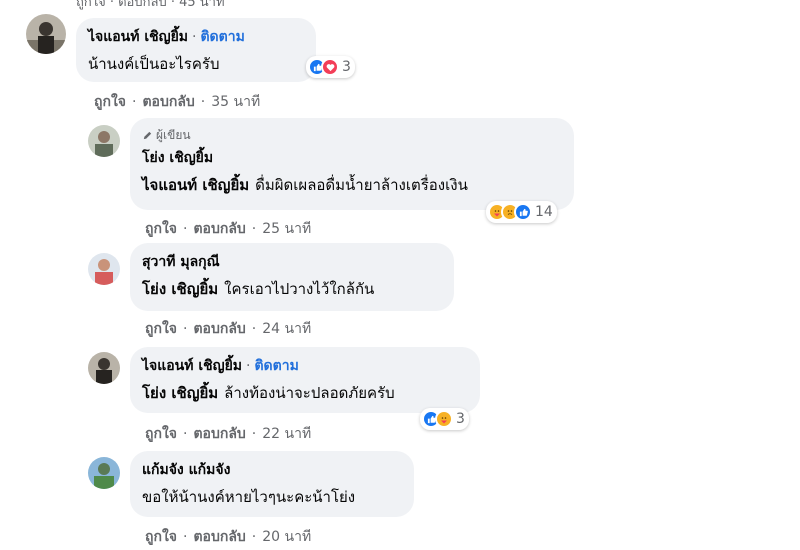 The height and width of the screenshot is (550, 800). I want to click on comment-actions: ถูกใจ · ตอบกลับ · 22 นาที, so click(228, 434).